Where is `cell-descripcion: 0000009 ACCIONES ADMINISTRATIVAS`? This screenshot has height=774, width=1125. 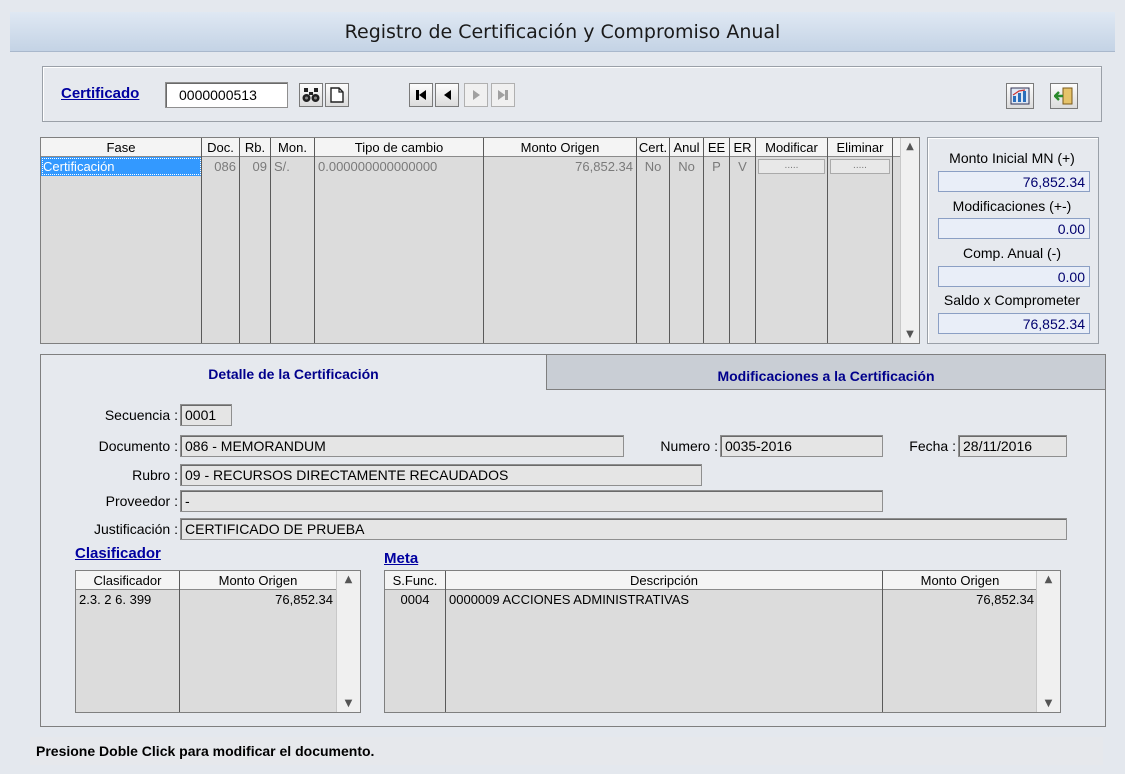
cell-descripcion: 0000009 ACCIONES ADMINISTRATIVAS is located at coordinates (664, 599).